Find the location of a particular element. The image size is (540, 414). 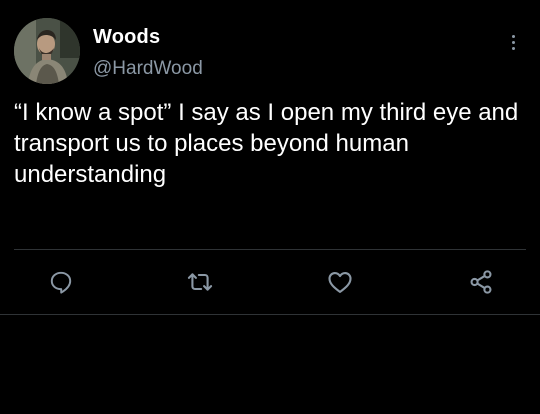

avatar is located at coordinates (47, 51).